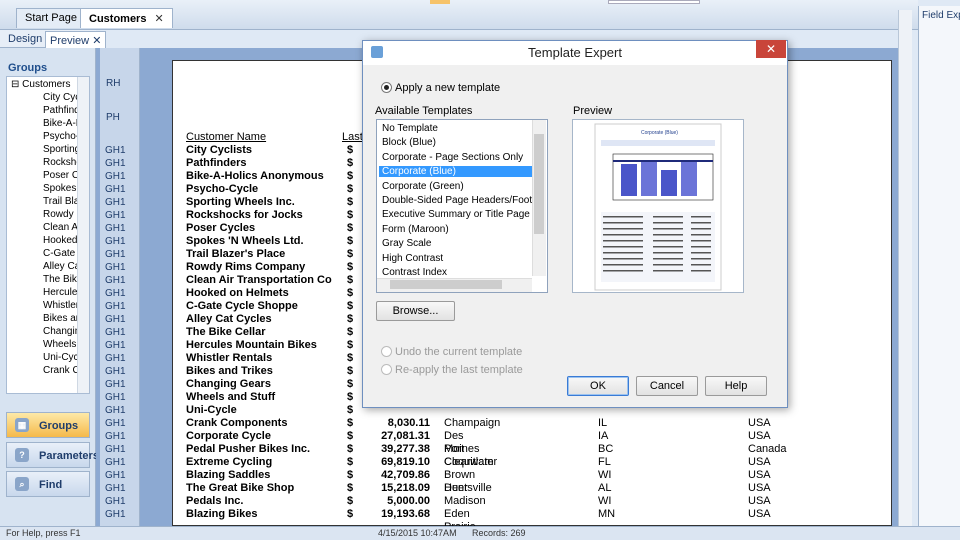 This screenshot has width=960, height=540. Describe the element at coordinates (386, 369) in the screenshot. I see `reapply-radio` at that location.